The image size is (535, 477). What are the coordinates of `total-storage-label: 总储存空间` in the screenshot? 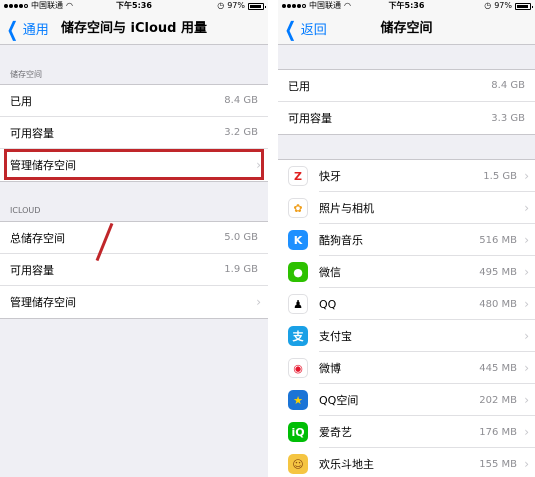 It's located at (37, 238).